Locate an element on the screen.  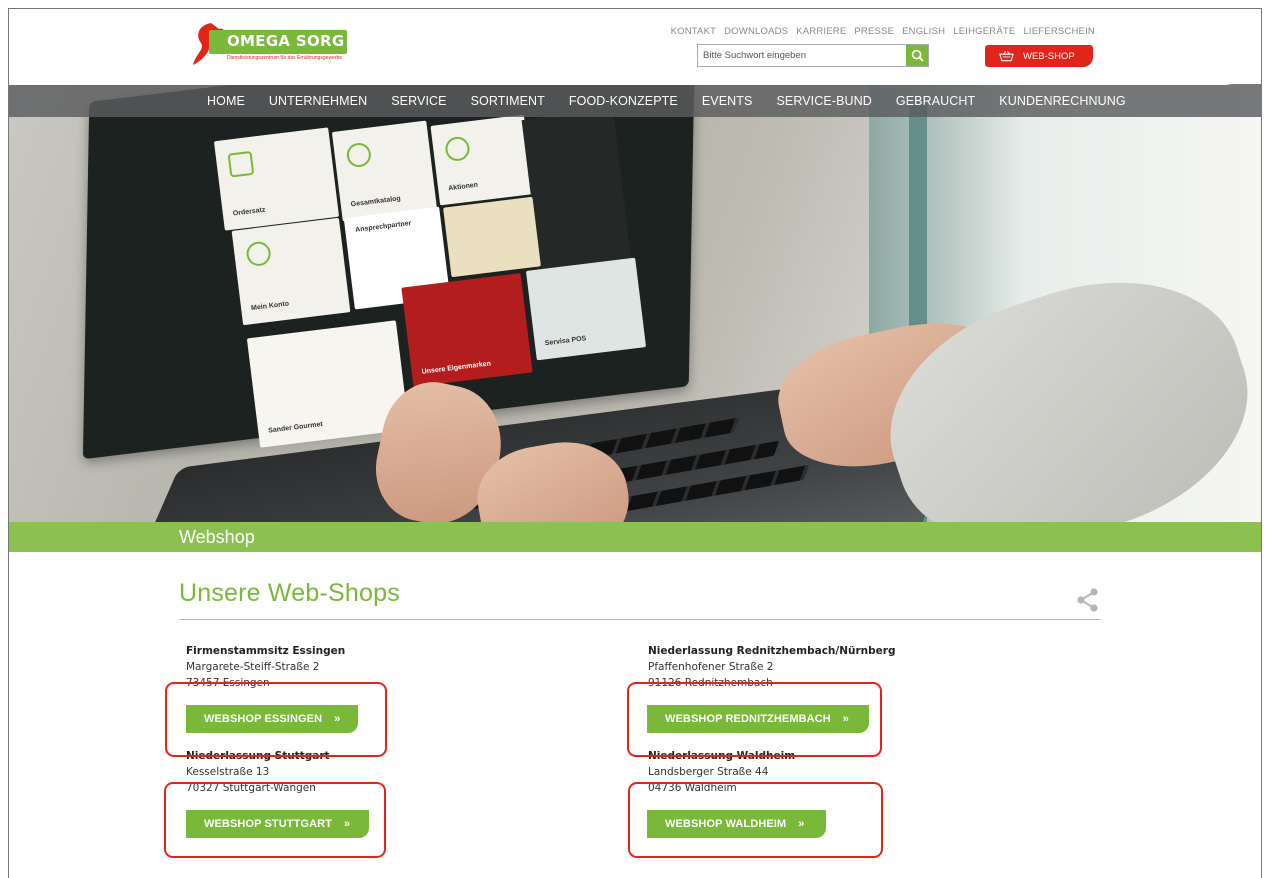
basket-icon is located at coordinates (1006, 56).